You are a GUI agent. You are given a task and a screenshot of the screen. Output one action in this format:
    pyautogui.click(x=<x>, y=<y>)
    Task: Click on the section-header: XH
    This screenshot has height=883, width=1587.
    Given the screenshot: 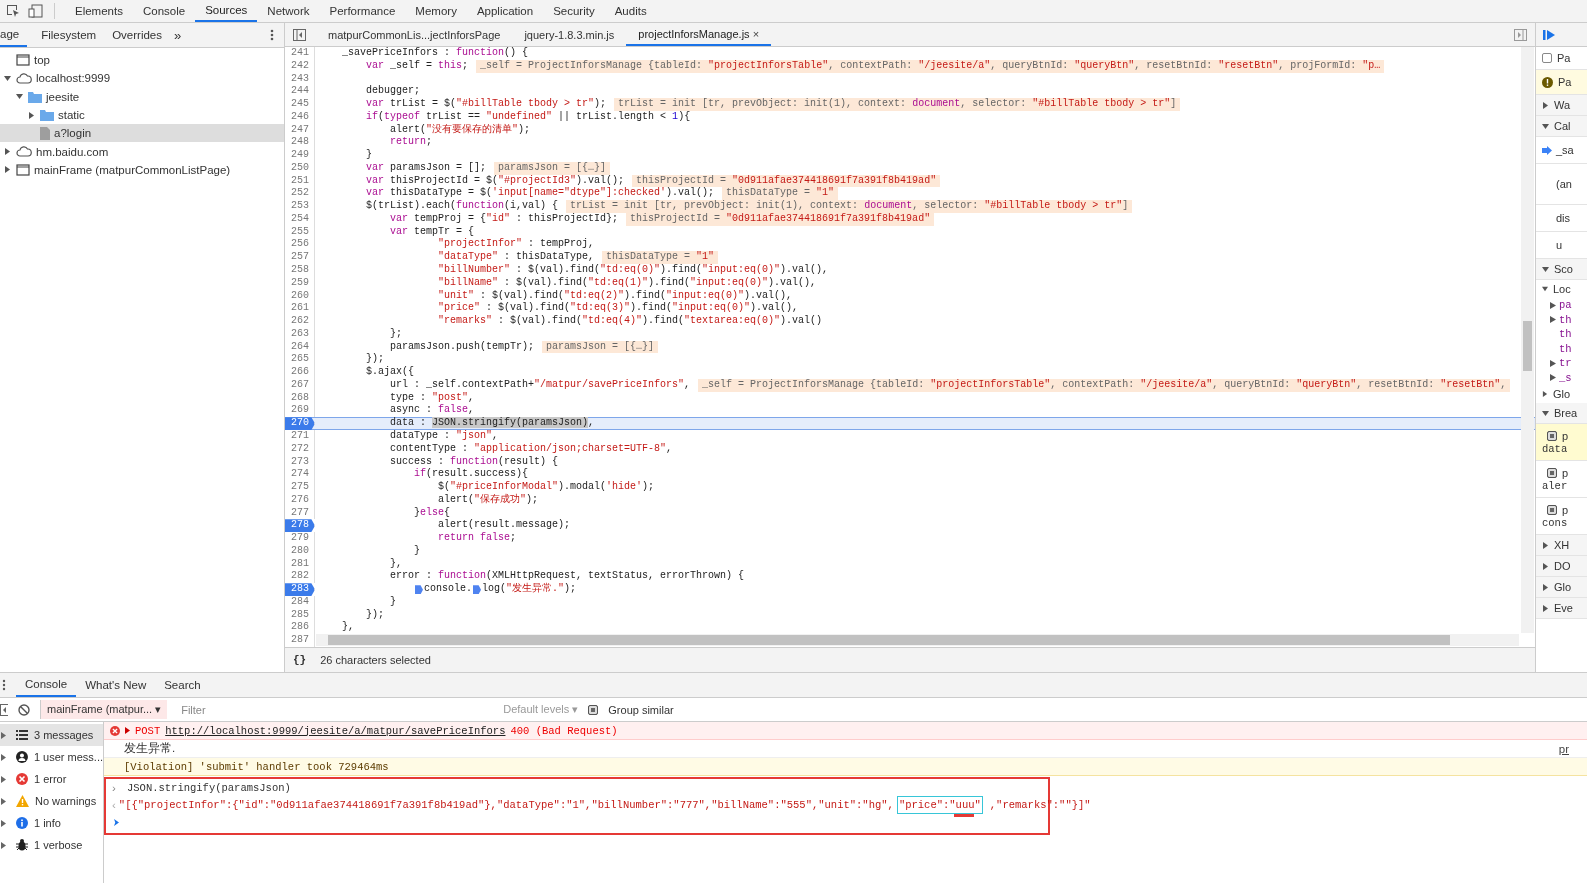 What is the action you would take?
    pyautogui.click(x=1562, y=545)
    